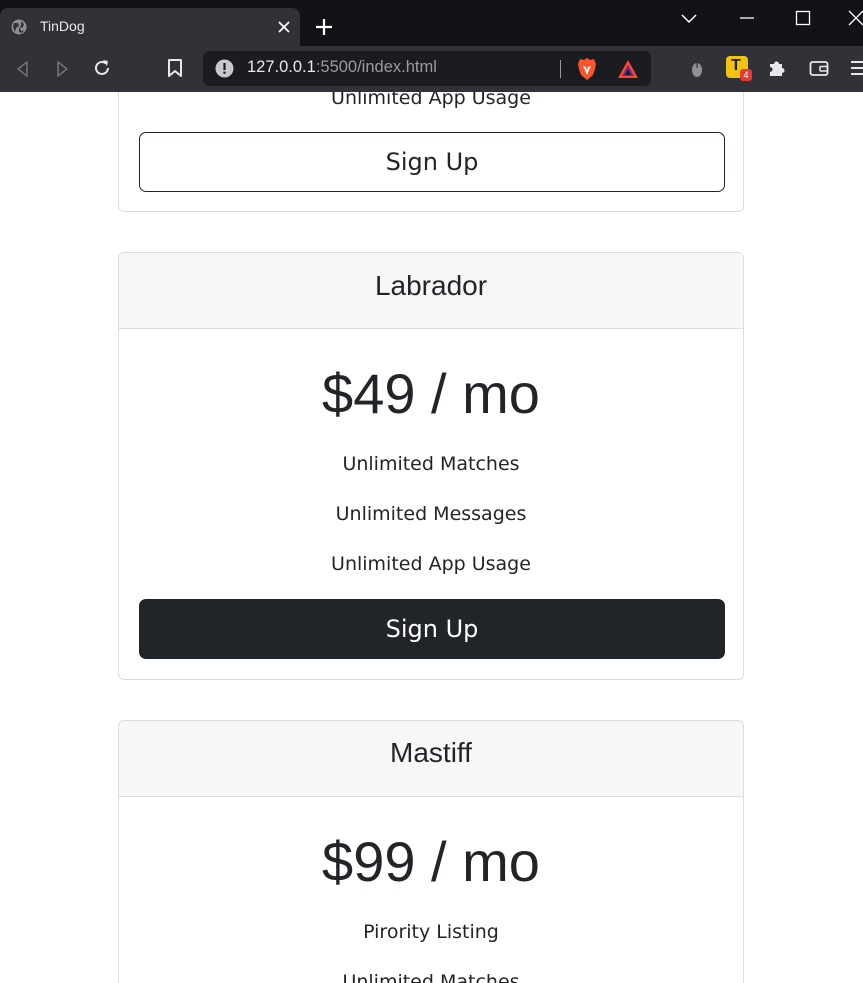  What do you see at coordinates (803, 18) in the screenshot?
I see `maximize-icon` at bounding box center [803, 18].